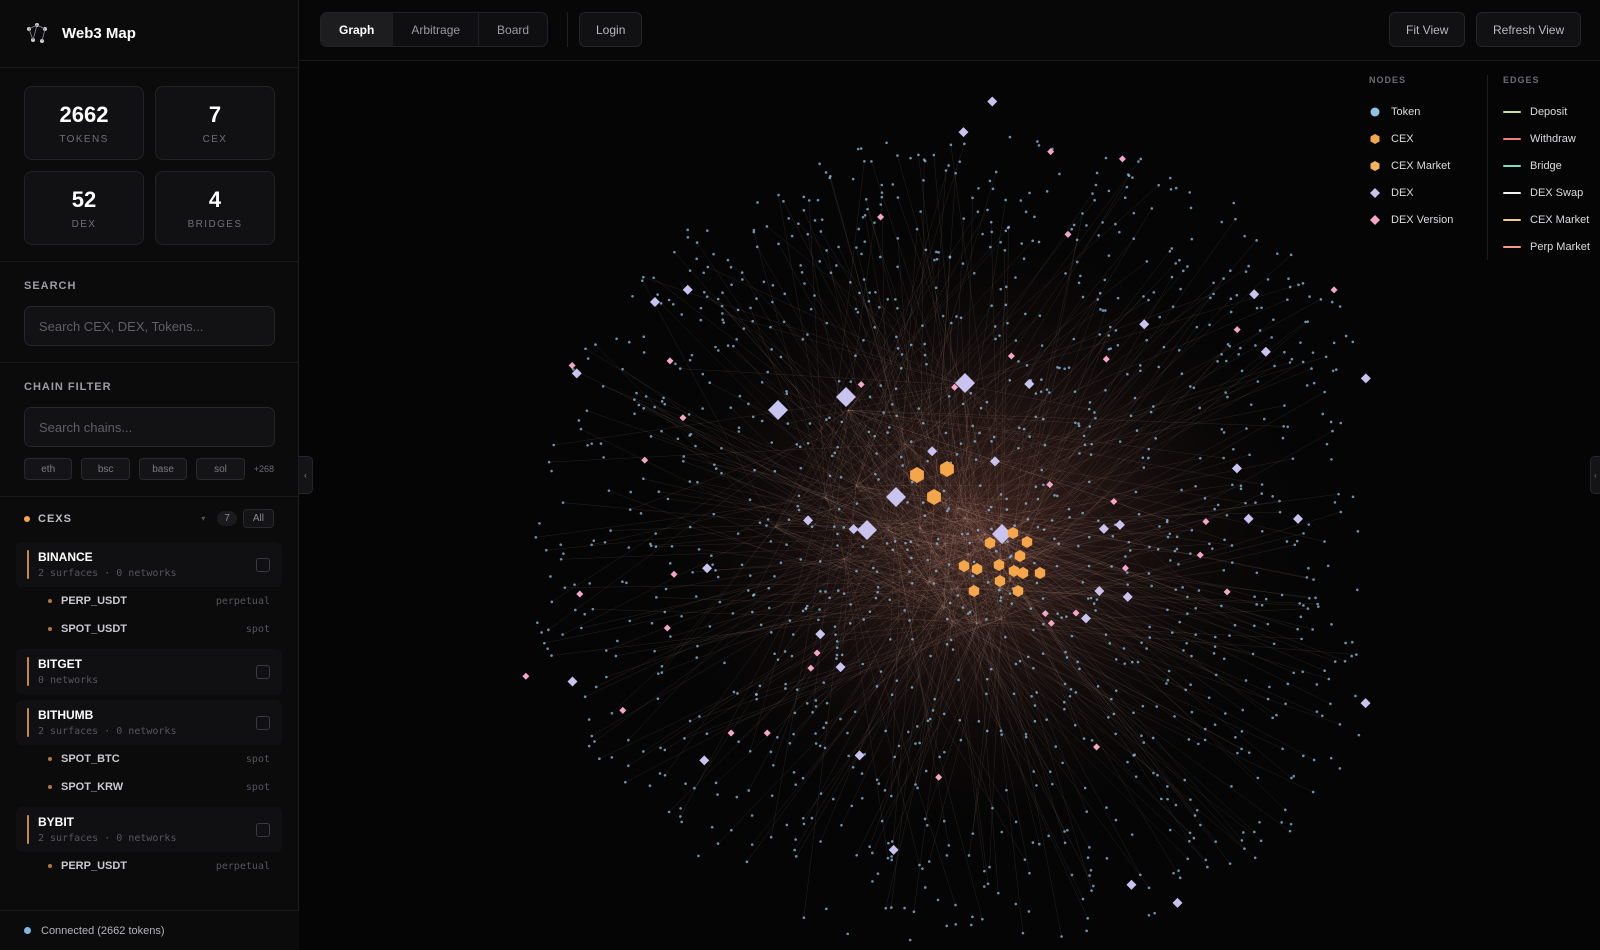 This screenshot has height=950, width=1600. Describe the element at coordinates (357, 29) in the screenshot. I see `tab-graph: Graph` at that location.